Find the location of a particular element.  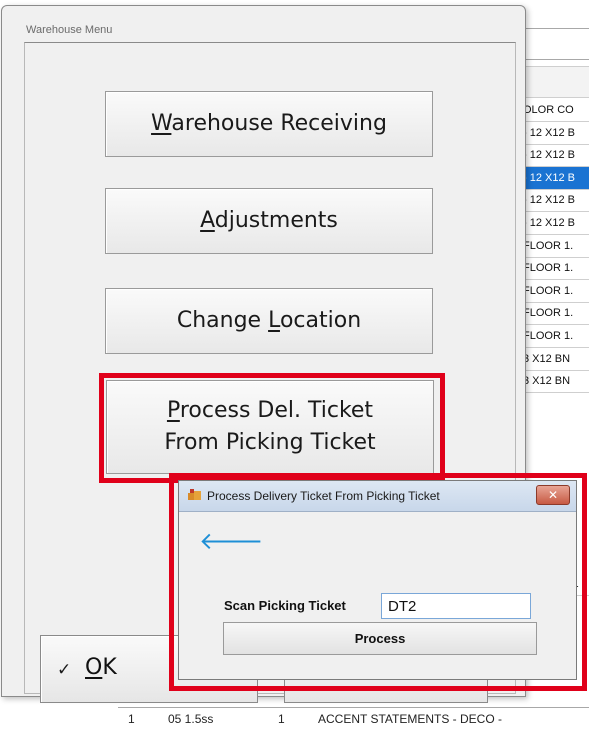

bottom-row-cell: ACCENT STATEMENTS - DECO - is located at coordinates (410, 719).